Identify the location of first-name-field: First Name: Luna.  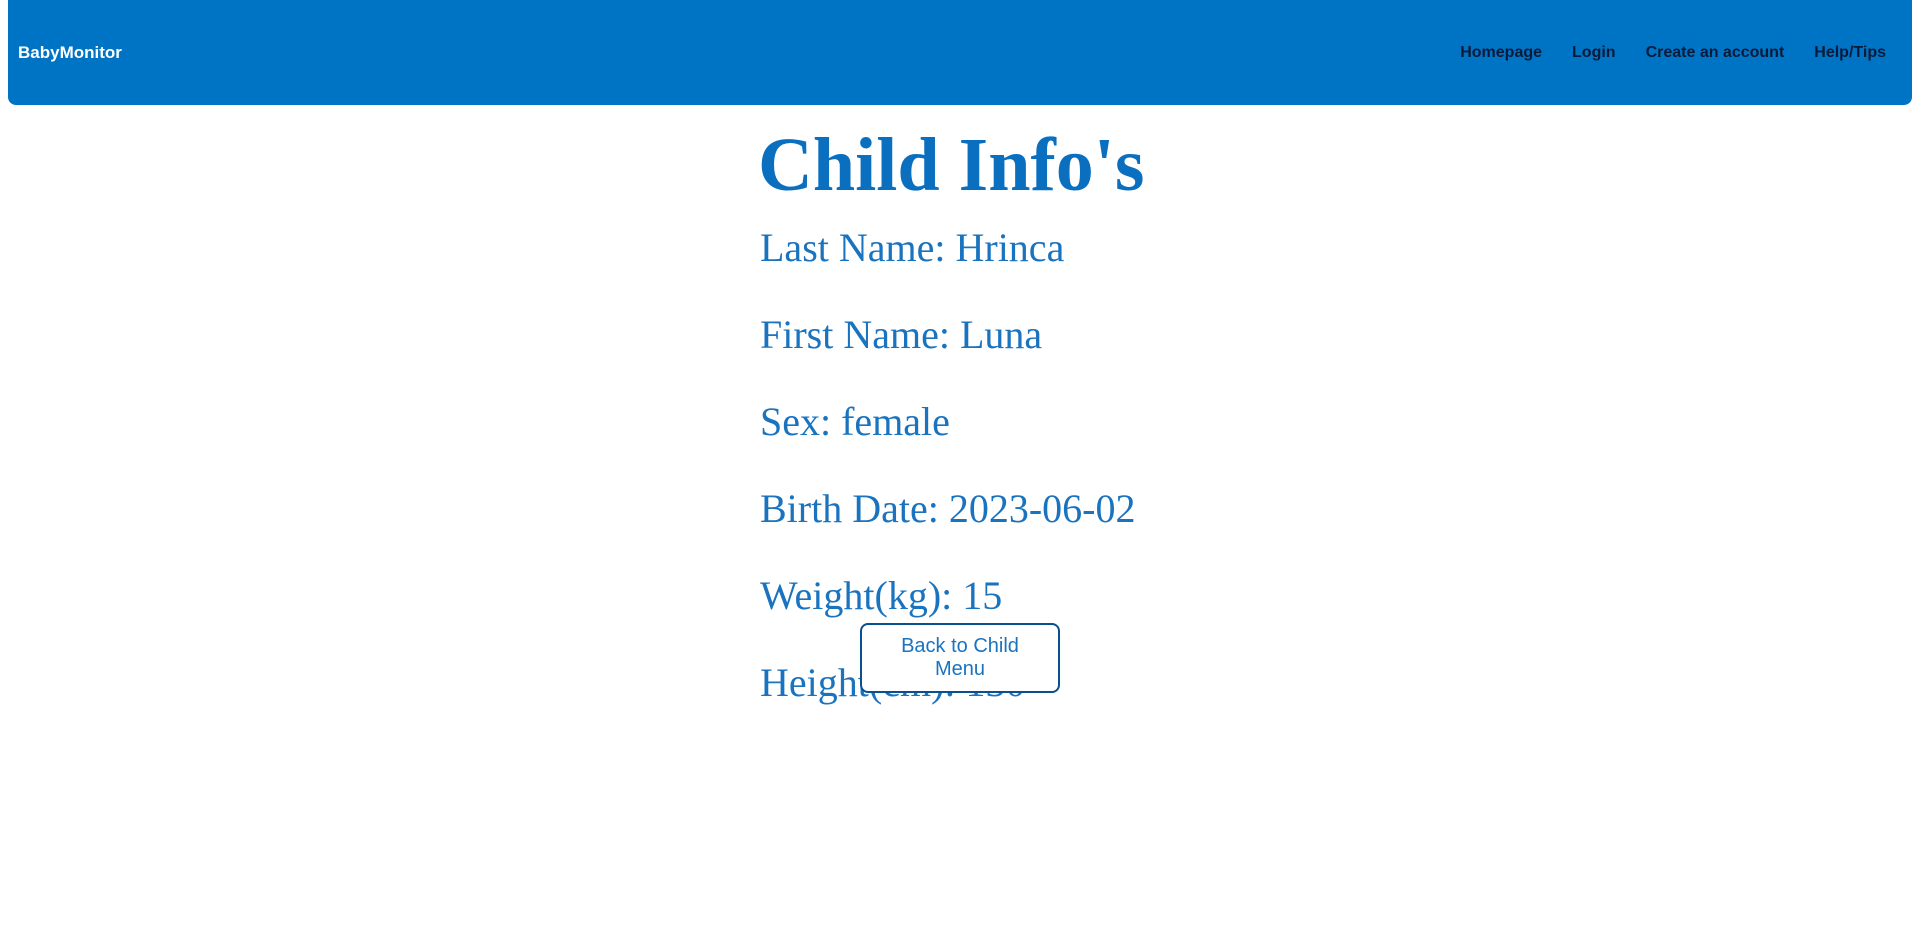
(901, 334).